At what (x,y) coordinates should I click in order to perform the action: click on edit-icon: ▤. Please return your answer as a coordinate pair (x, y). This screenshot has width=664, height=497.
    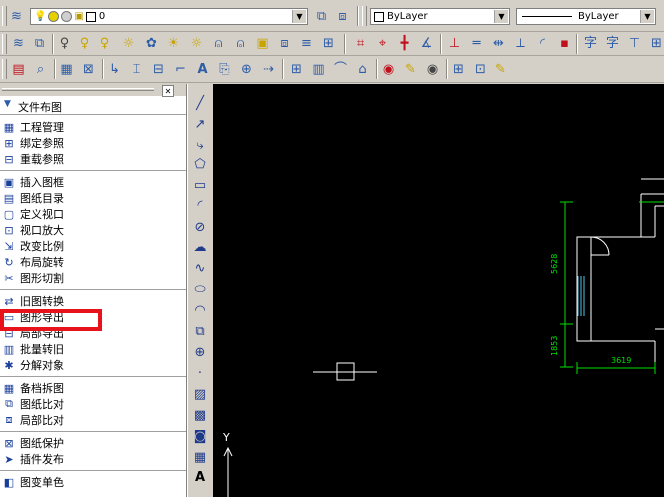
    Looking at the image, I should click on (18, 69).